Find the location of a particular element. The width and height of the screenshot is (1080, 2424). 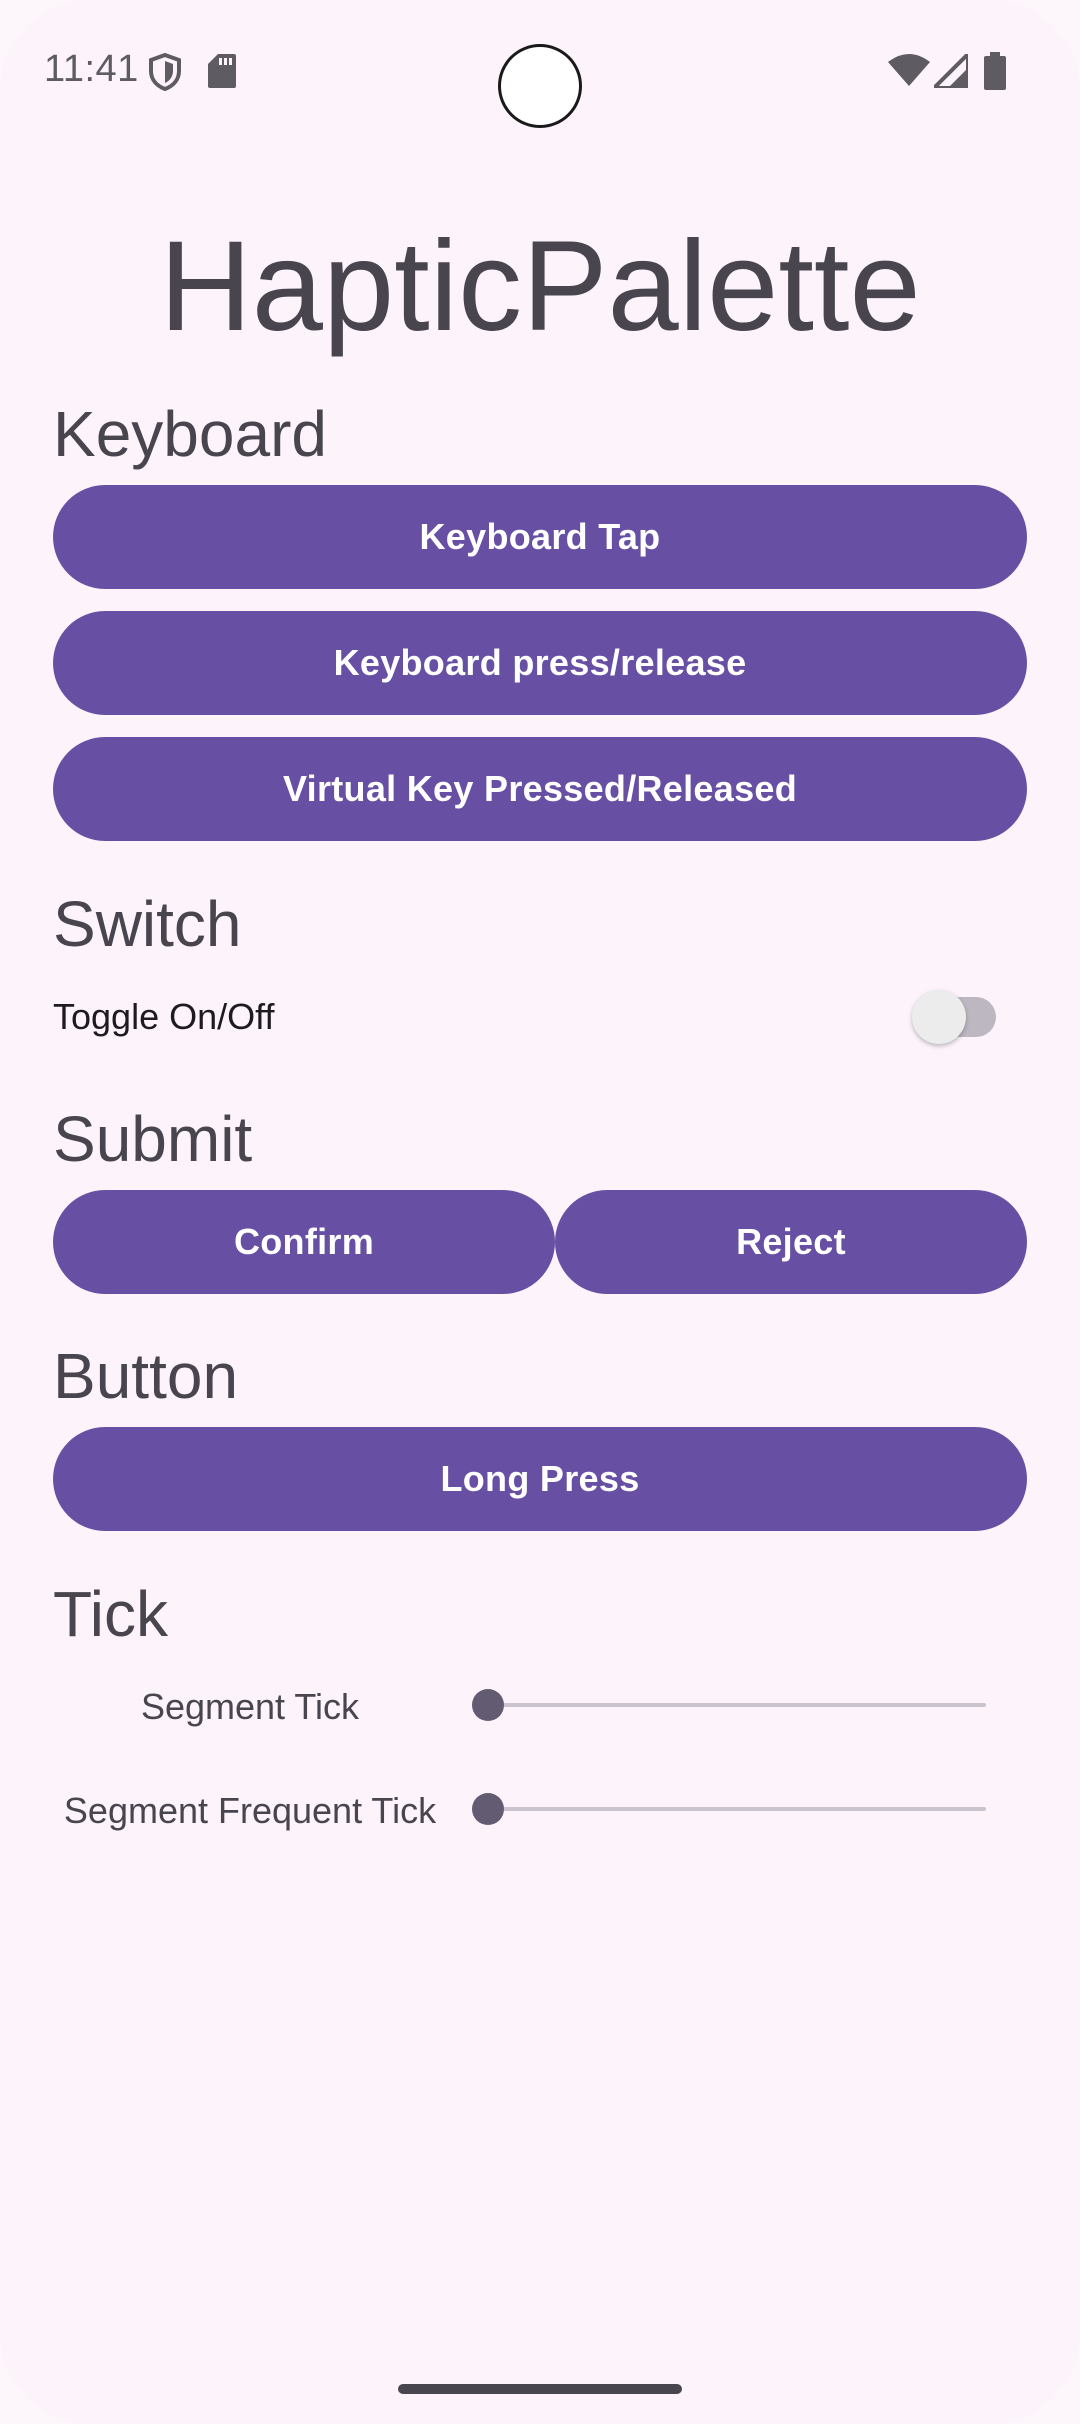

keyboard-heading: Keyboard is located at coordinates (190, 434).